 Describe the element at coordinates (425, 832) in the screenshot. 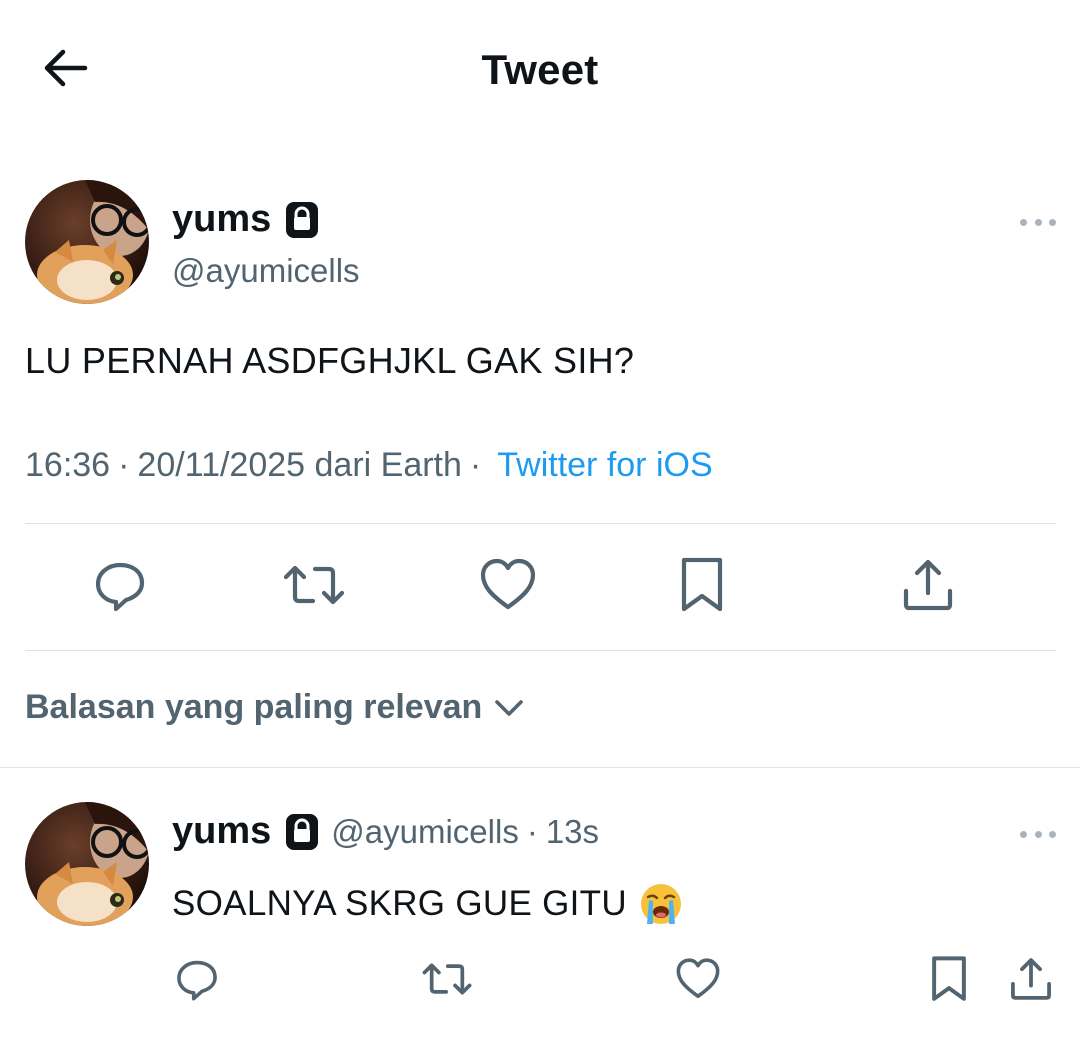

I see `reply-author-handle: @ayumicells` at that location.